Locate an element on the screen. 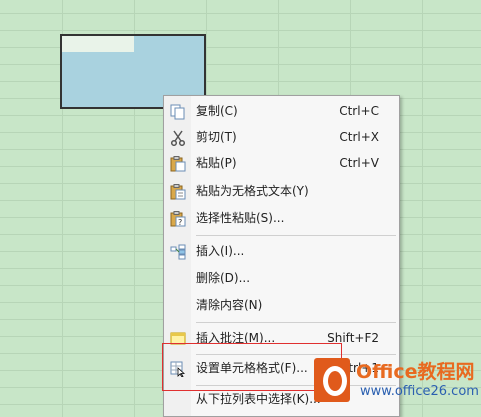 The height and width of the screenshot is (417, 481). watermark-name: Office教程网 is located at coordinates (415, 372).